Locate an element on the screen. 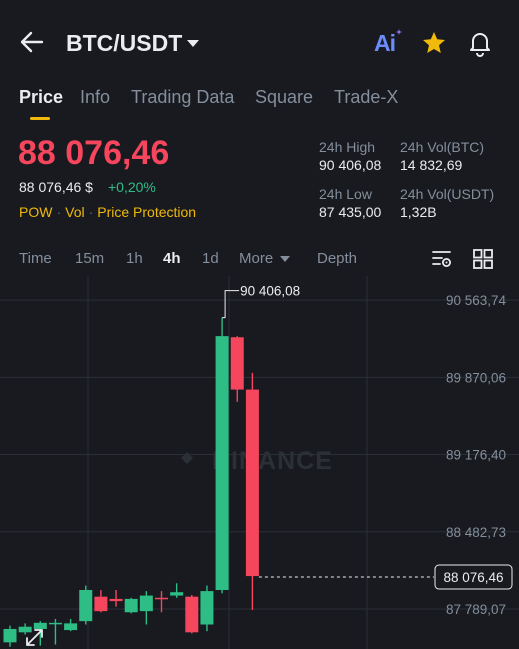  interval-more: More is located at coordinates (256, 258).